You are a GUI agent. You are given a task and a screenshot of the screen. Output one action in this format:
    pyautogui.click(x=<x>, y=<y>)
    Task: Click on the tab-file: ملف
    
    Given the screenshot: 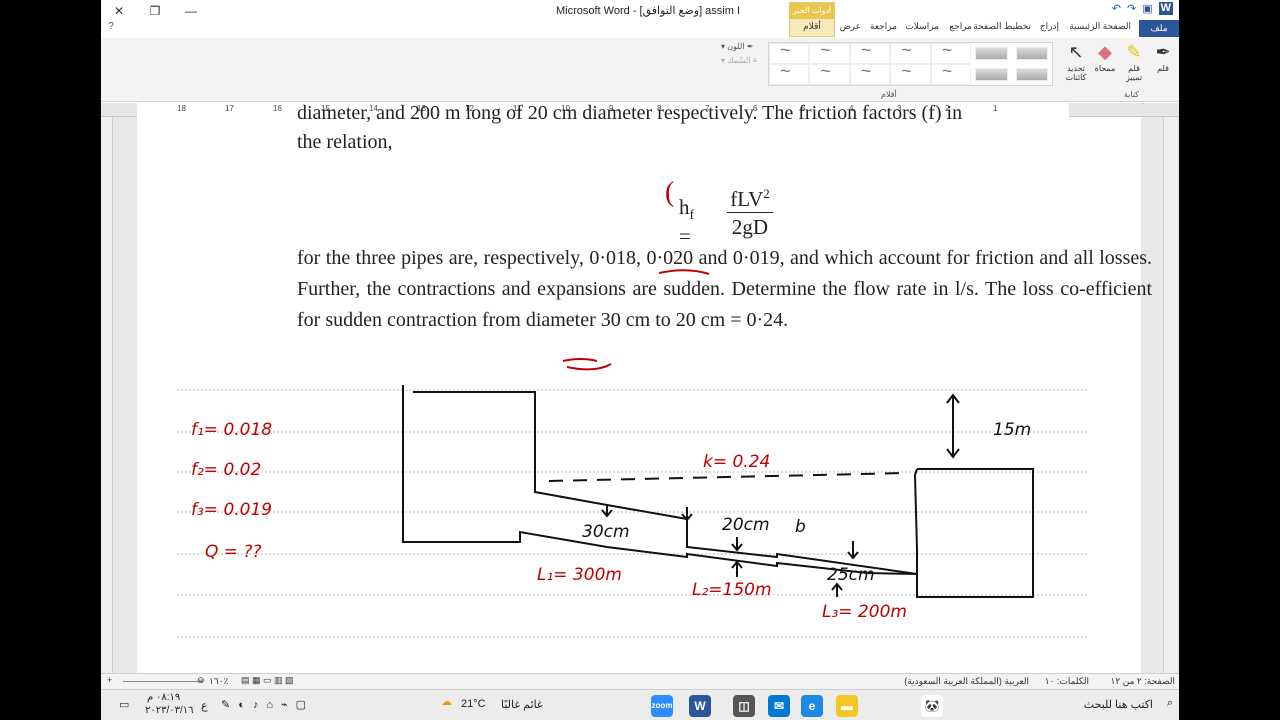 What is the action you would take?
    pyautogui.click(x=1159, y=28)
    